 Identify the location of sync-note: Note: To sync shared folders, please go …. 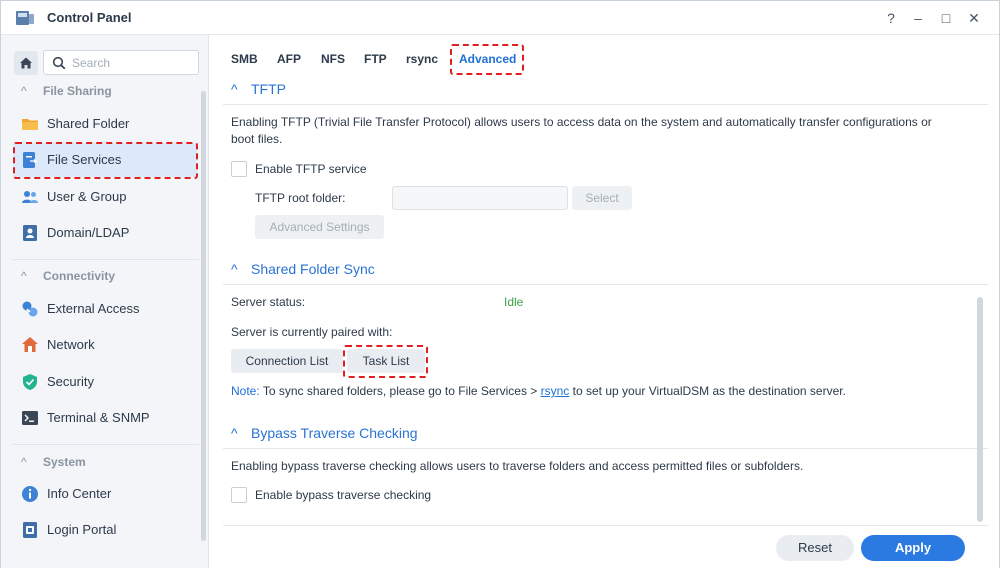
(538, 391).